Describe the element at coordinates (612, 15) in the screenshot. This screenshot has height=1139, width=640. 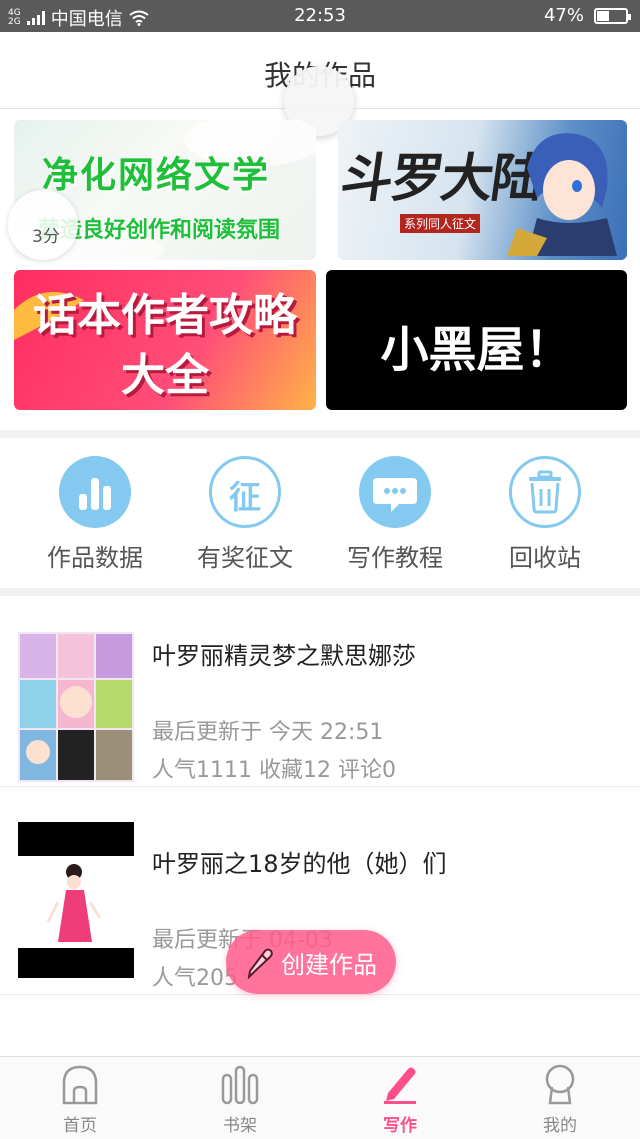
I see `battery-icon` at that location.